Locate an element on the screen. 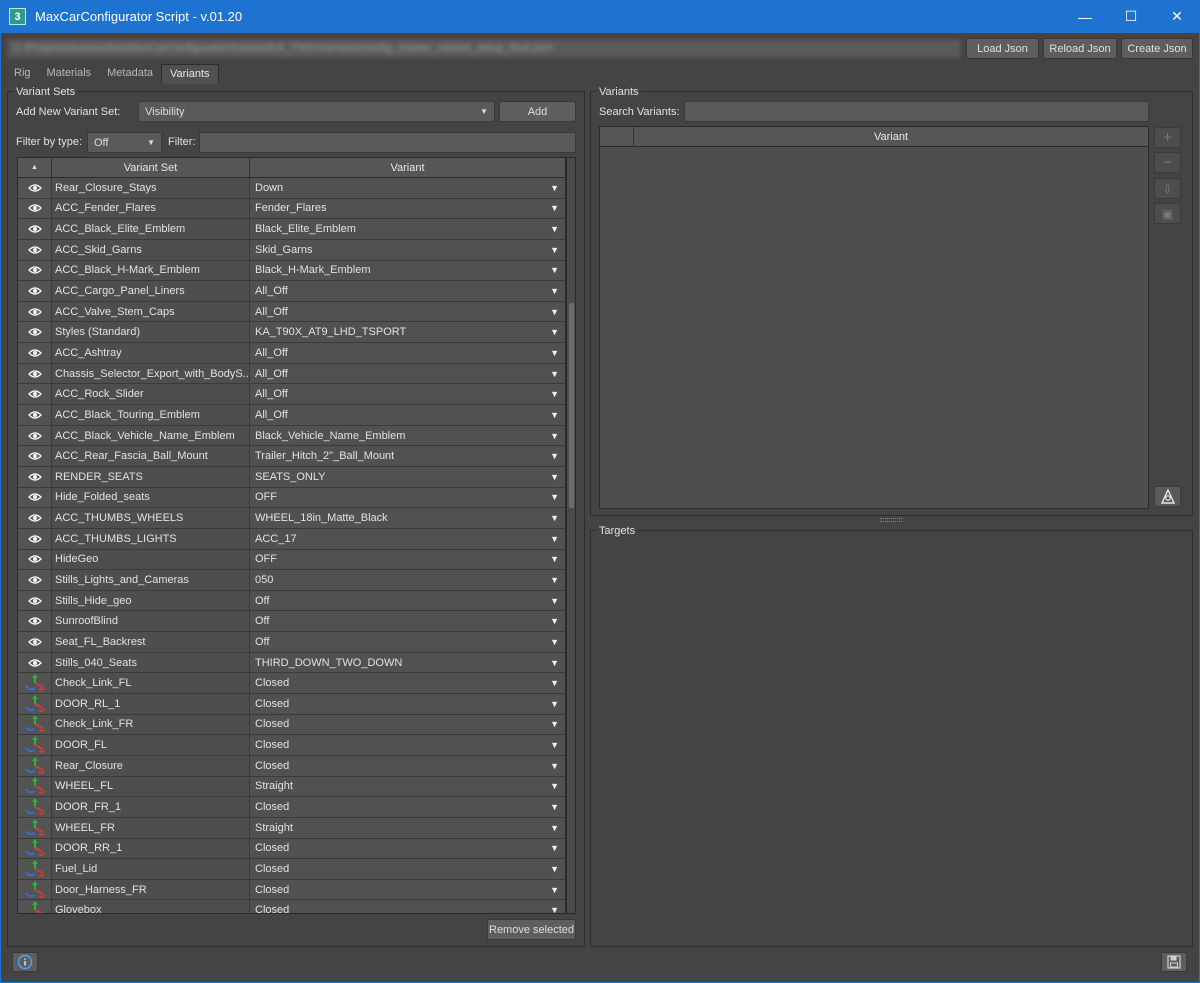 The image size is (1200, 983). remove-selected-button: Remove selected is located at coordinates (531, 929).